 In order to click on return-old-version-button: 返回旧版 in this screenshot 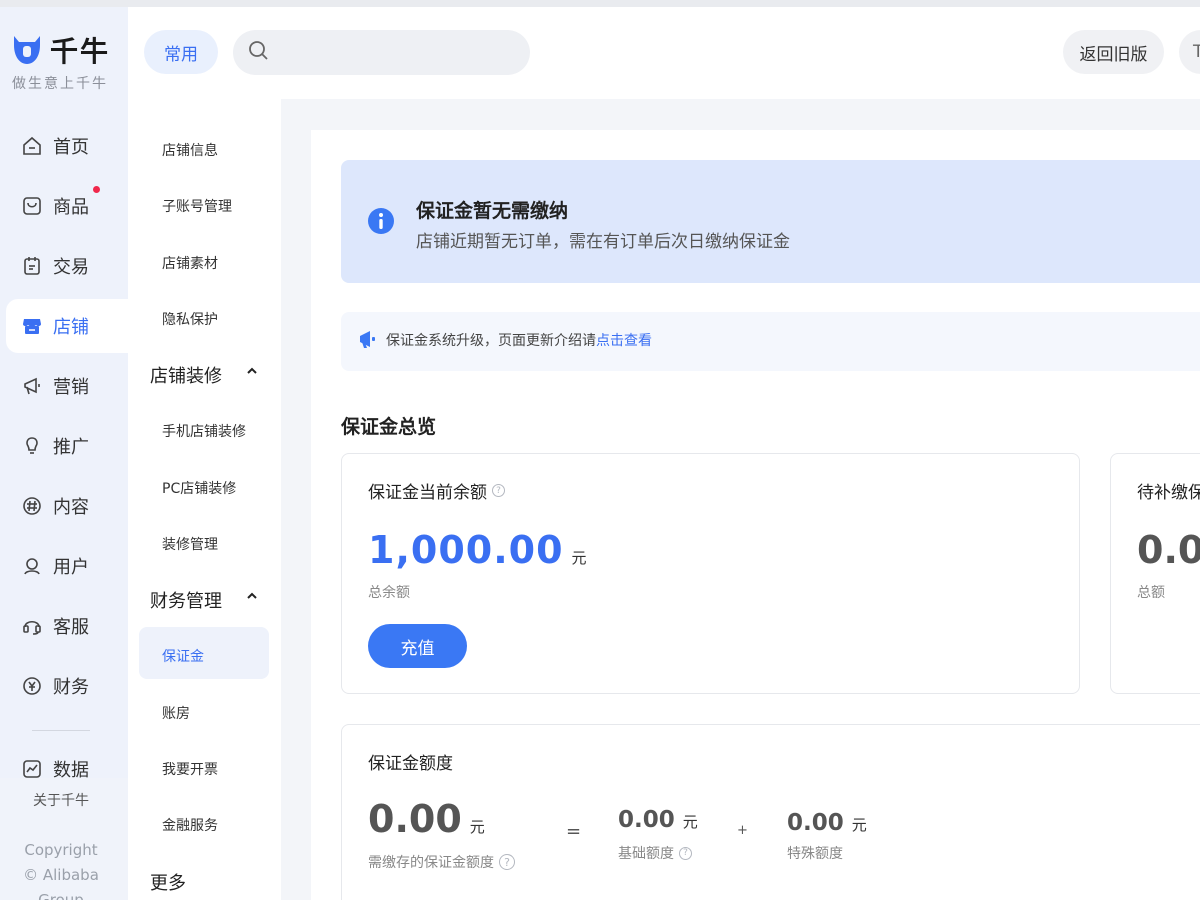, I will do `click(1113, 52)`.